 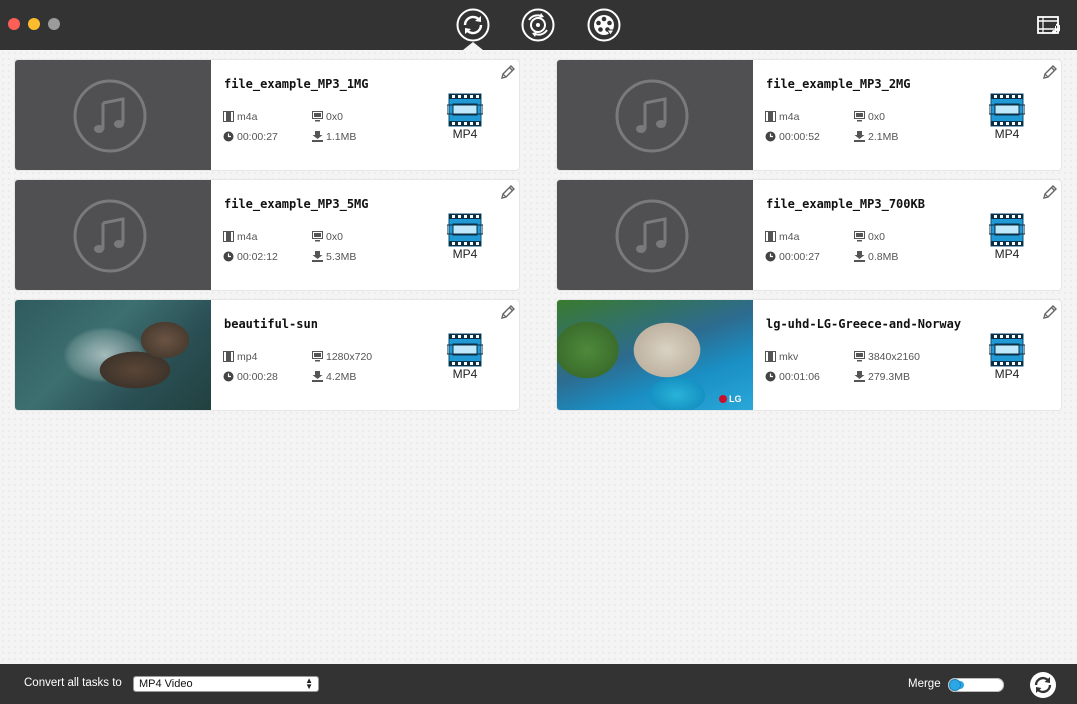 I want to click on select-arrows-icon: ▲ ▼, so click(x=309, y=683).